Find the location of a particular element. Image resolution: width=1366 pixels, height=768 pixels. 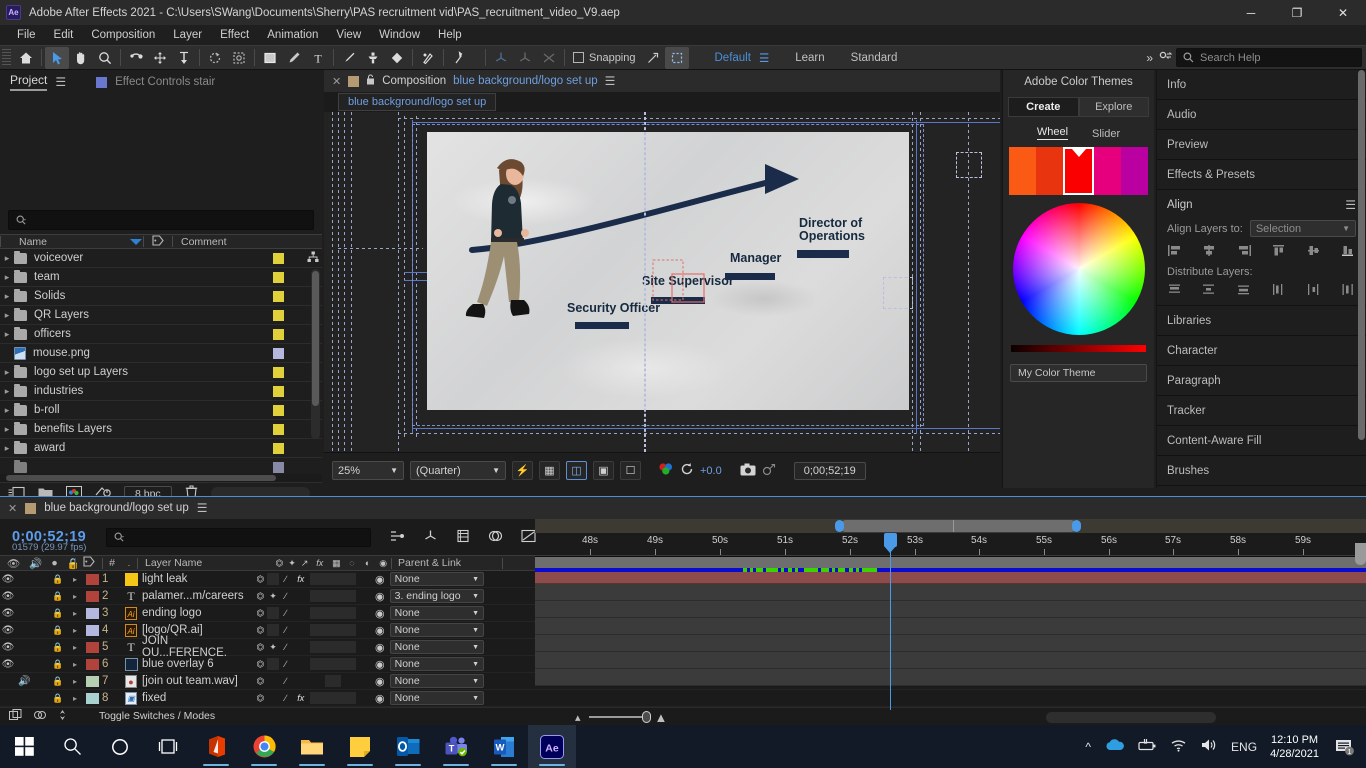

work-area-strip is located at coordinates (950, 562).